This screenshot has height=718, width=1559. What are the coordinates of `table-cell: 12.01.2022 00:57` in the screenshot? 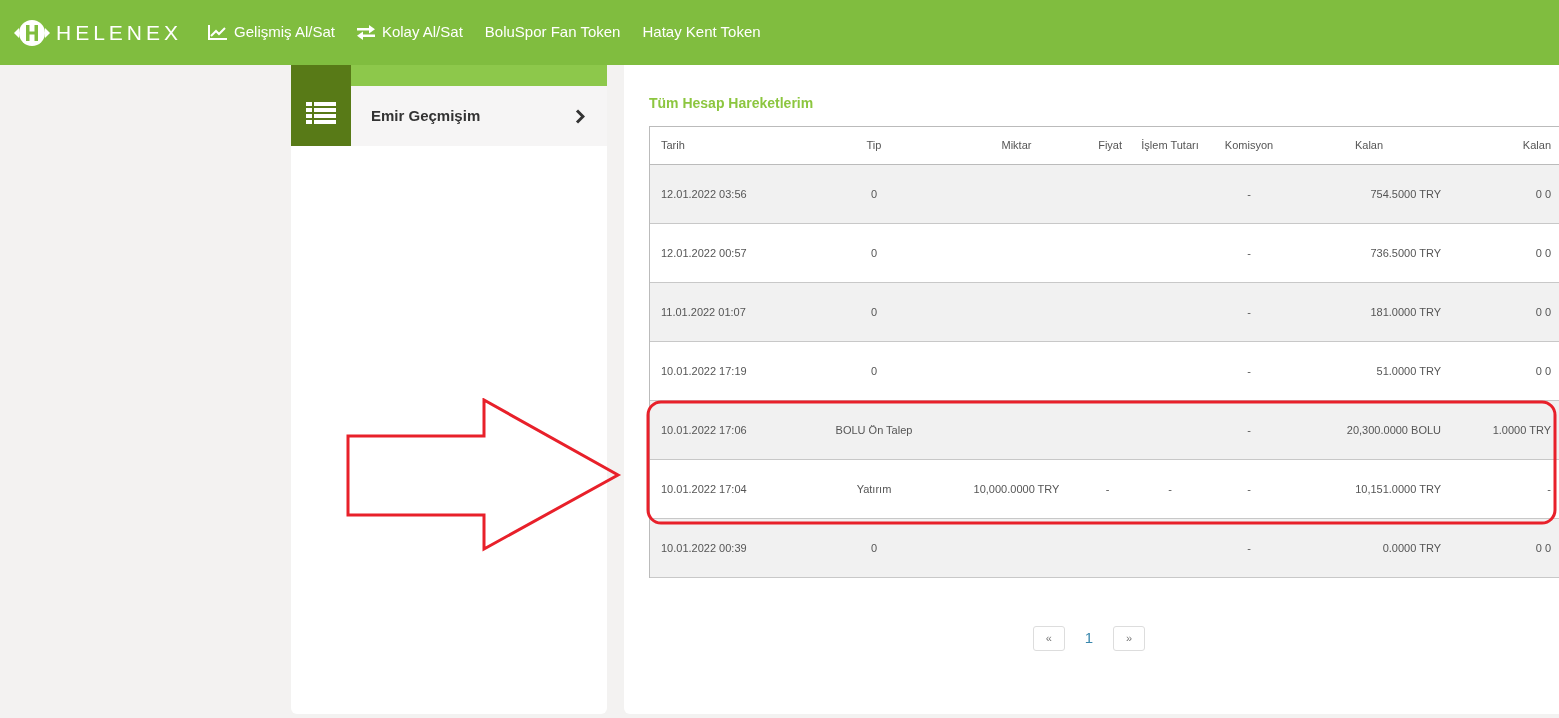 It's located at (704, 252).